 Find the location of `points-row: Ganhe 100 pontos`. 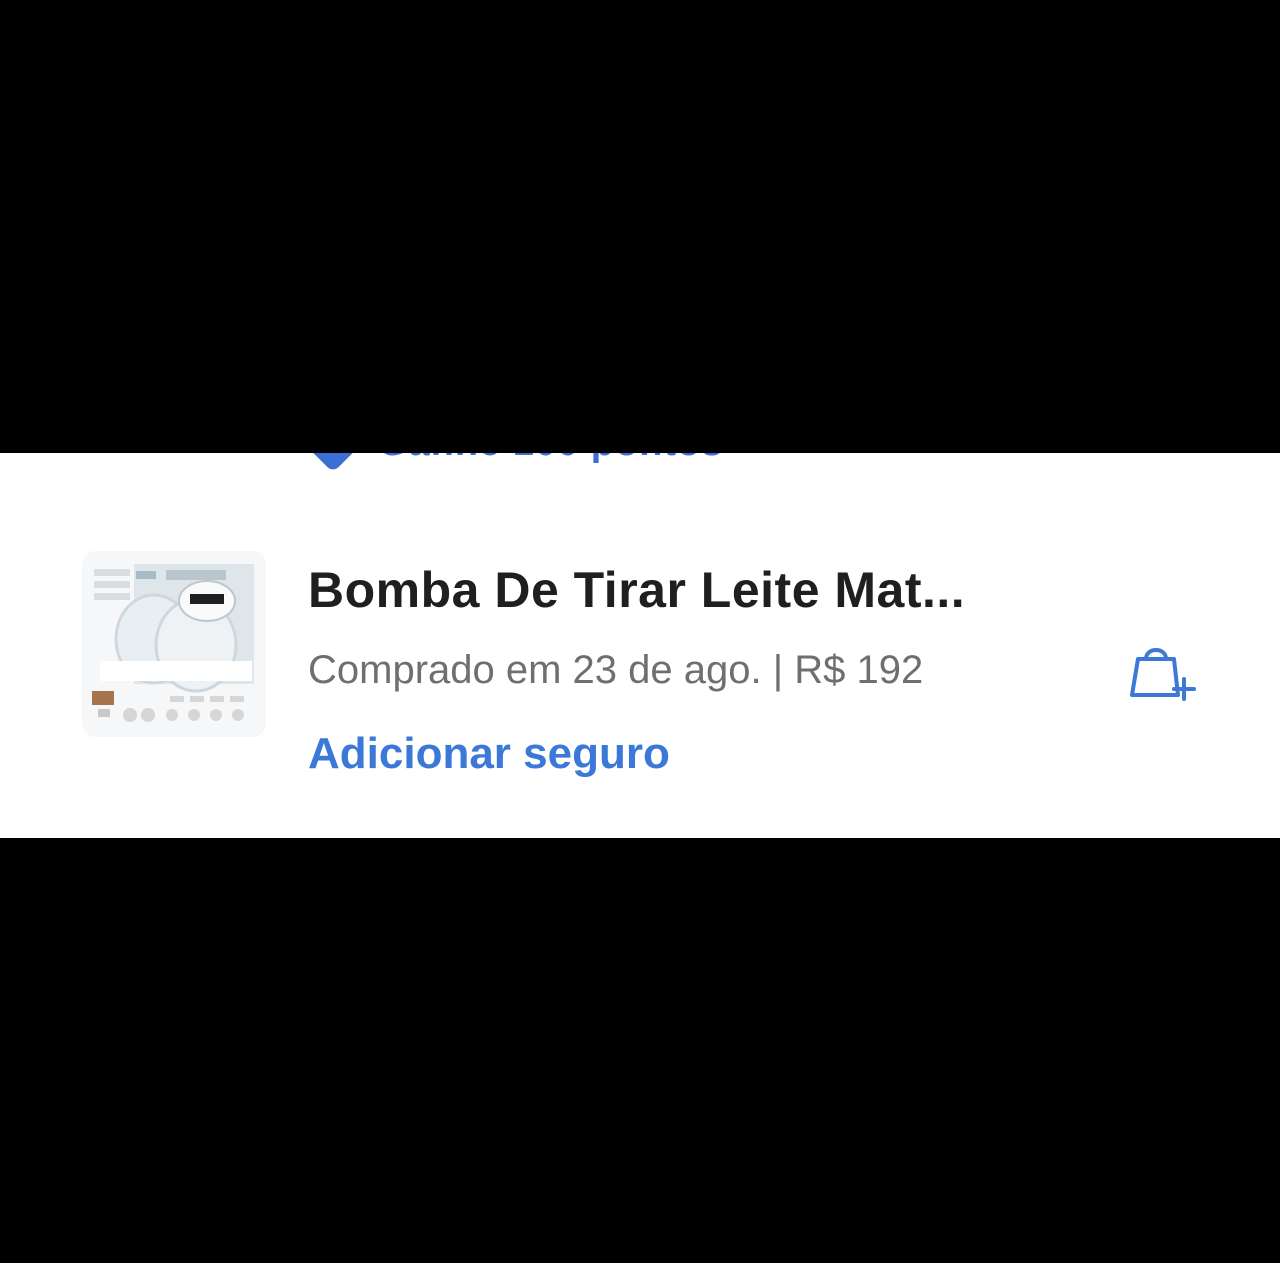

points-row: Ganhe 100 pontos is located at coordinates (513, 463).